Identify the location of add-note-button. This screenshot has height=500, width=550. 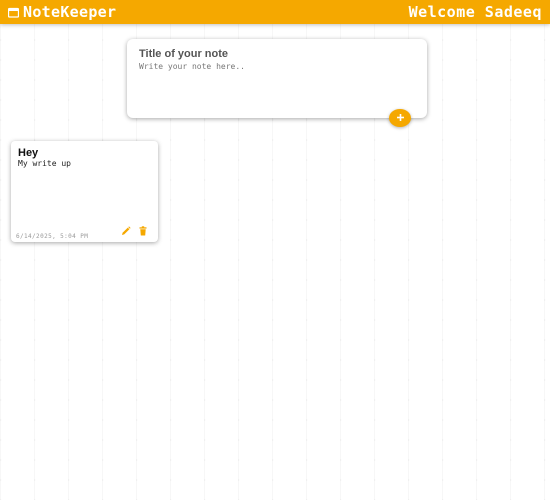
(400, 118).